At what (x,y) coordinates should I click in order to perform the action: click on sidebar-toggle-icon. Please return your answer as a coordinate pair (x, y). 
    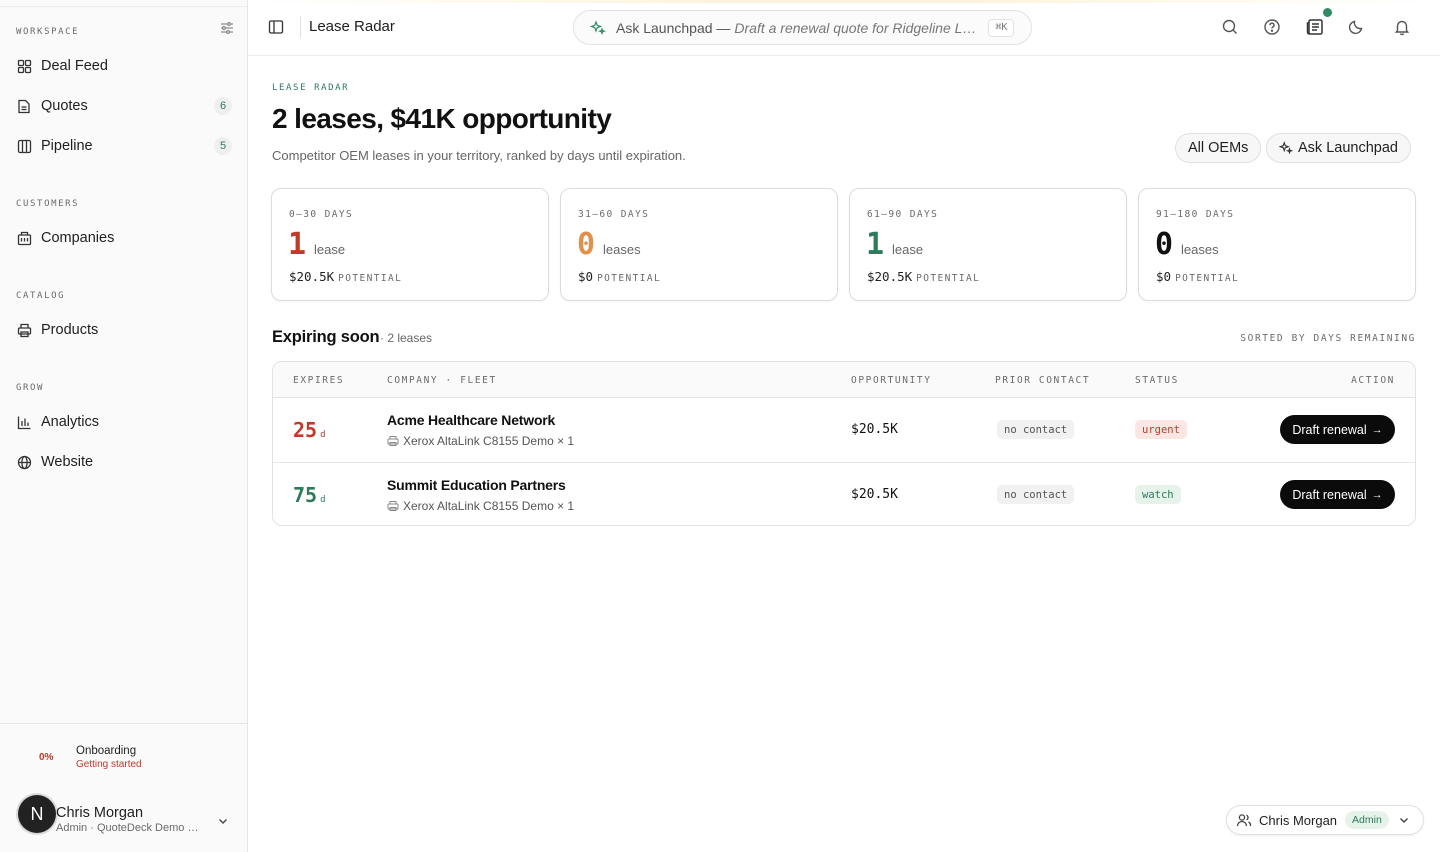
    Looking at the image, I should click on (276, 27).